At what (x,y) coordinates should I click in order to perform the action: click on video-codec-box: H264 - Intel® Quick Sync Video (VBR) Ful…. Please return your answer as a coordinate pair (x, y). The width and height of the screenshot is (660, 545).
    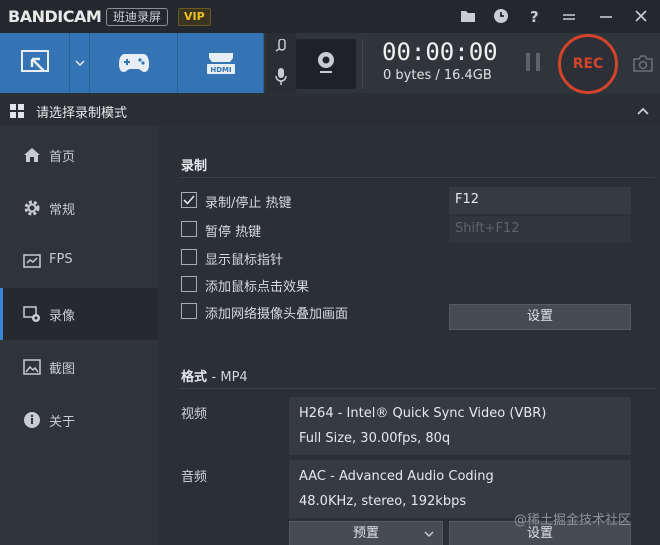
    Looking at the image, I should click on (460, 426).